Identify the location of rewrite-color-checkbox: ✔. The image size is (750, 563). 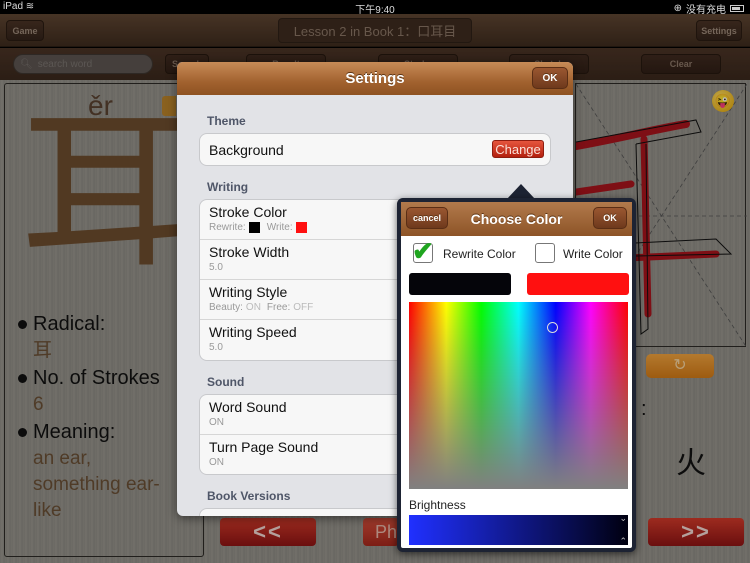
(423, 251).